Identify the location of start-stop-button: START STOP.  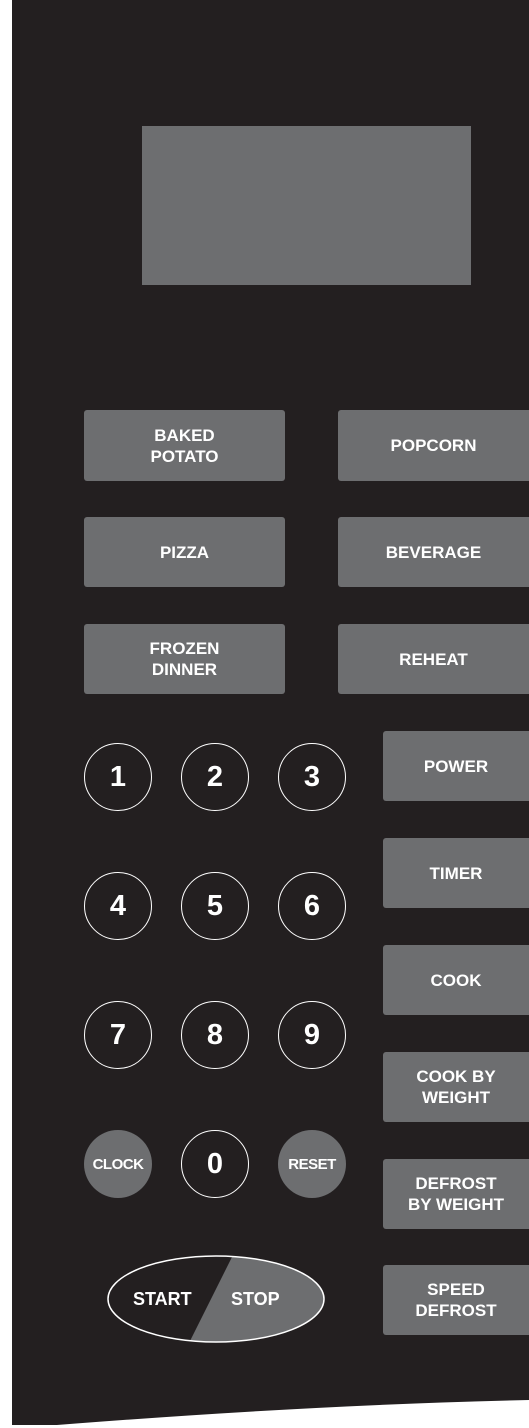
(216, 1299).